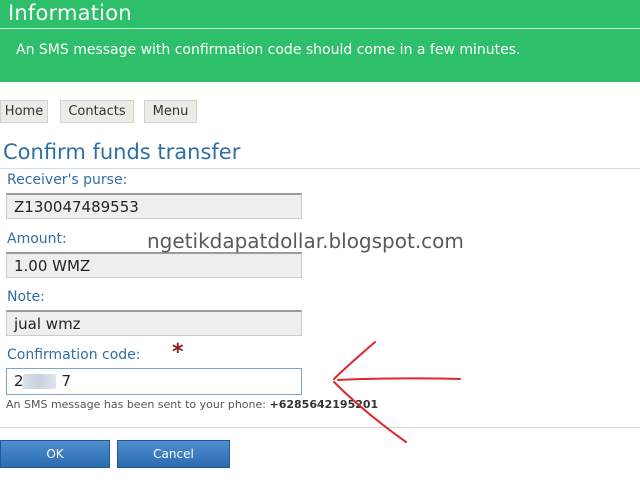 This screenshot has width=640, height=480. Describe the element at coordinates (320, 168) in the screenshot. I see `title-divider` at that location.